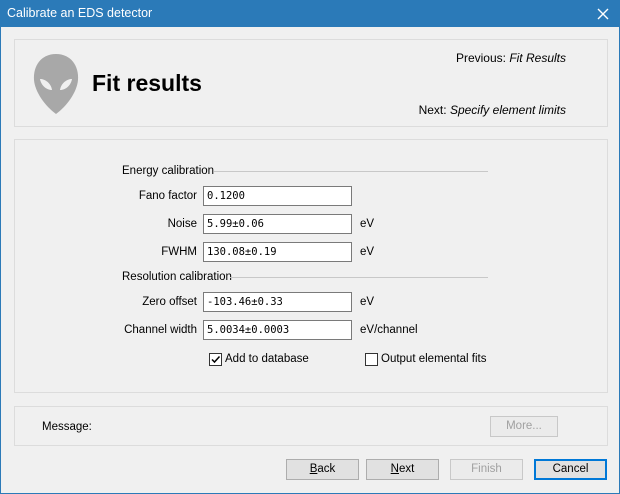 The image size is (620, 494). I want to click on cancel-button: Cancel, so click(570, 469).